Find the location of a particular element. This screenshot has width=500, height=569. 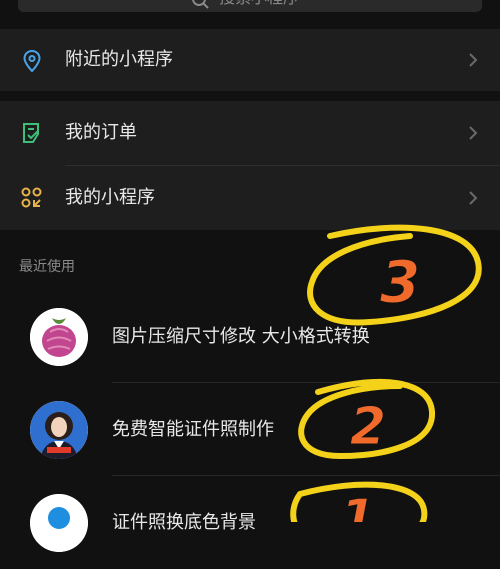

recent-app-name: 证件照换底色背景 is located at coordinates (184, 522).